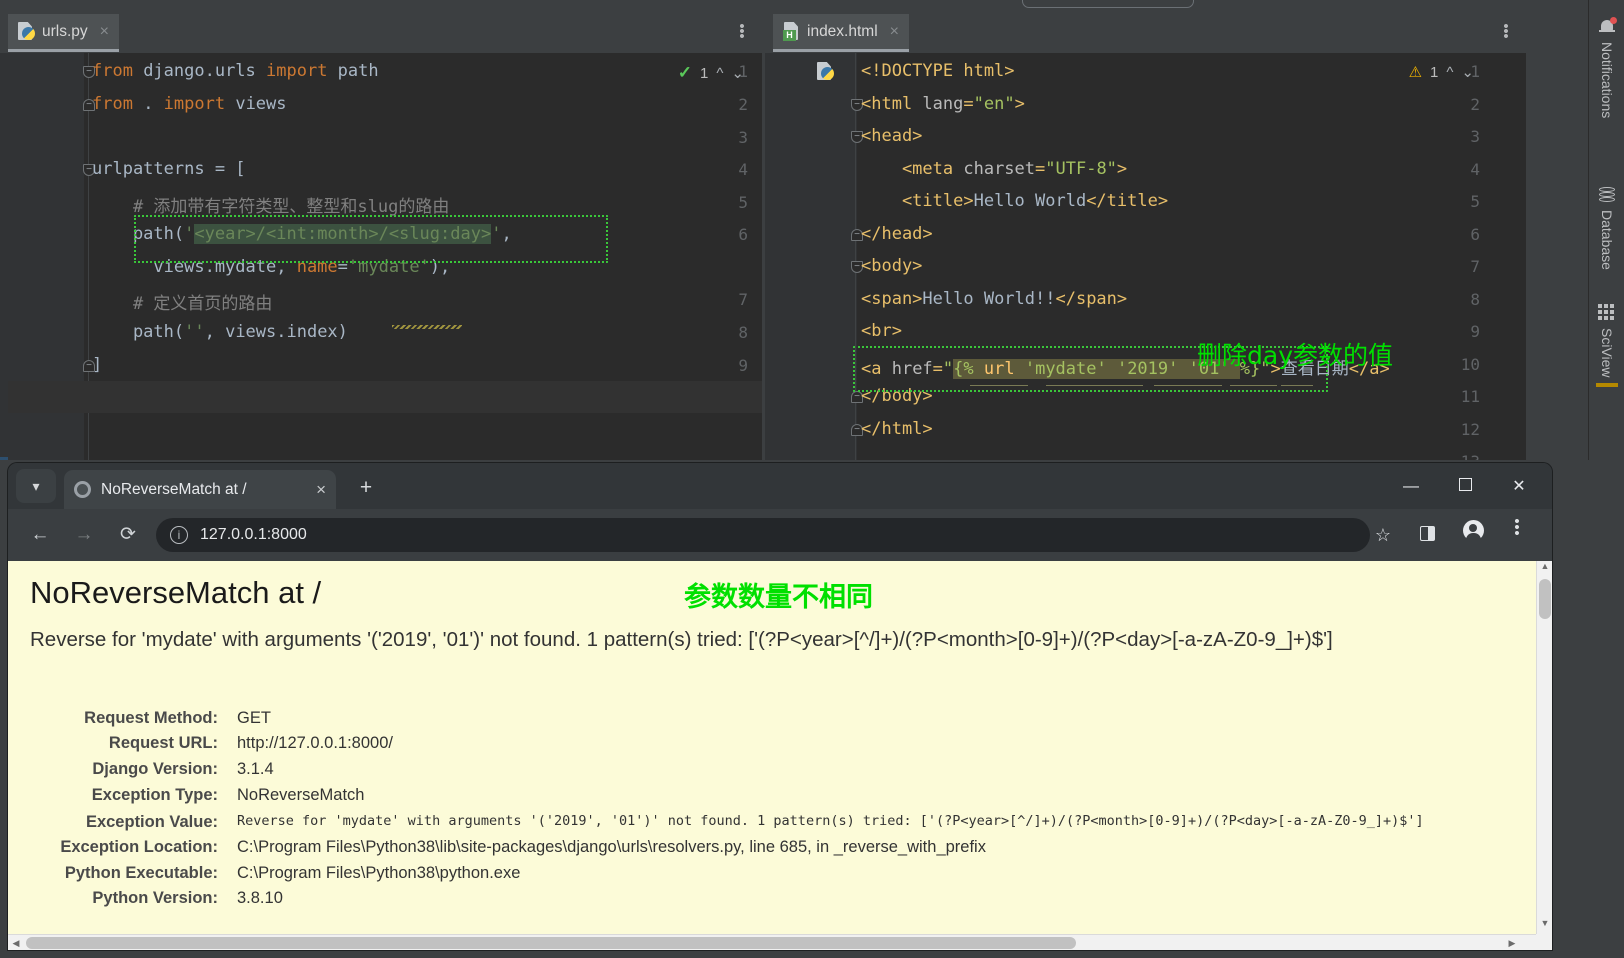  Describe the element at coordinates (1606, 67) in the screenshot. I see `rail-item-notifications: Notifications` at that location.